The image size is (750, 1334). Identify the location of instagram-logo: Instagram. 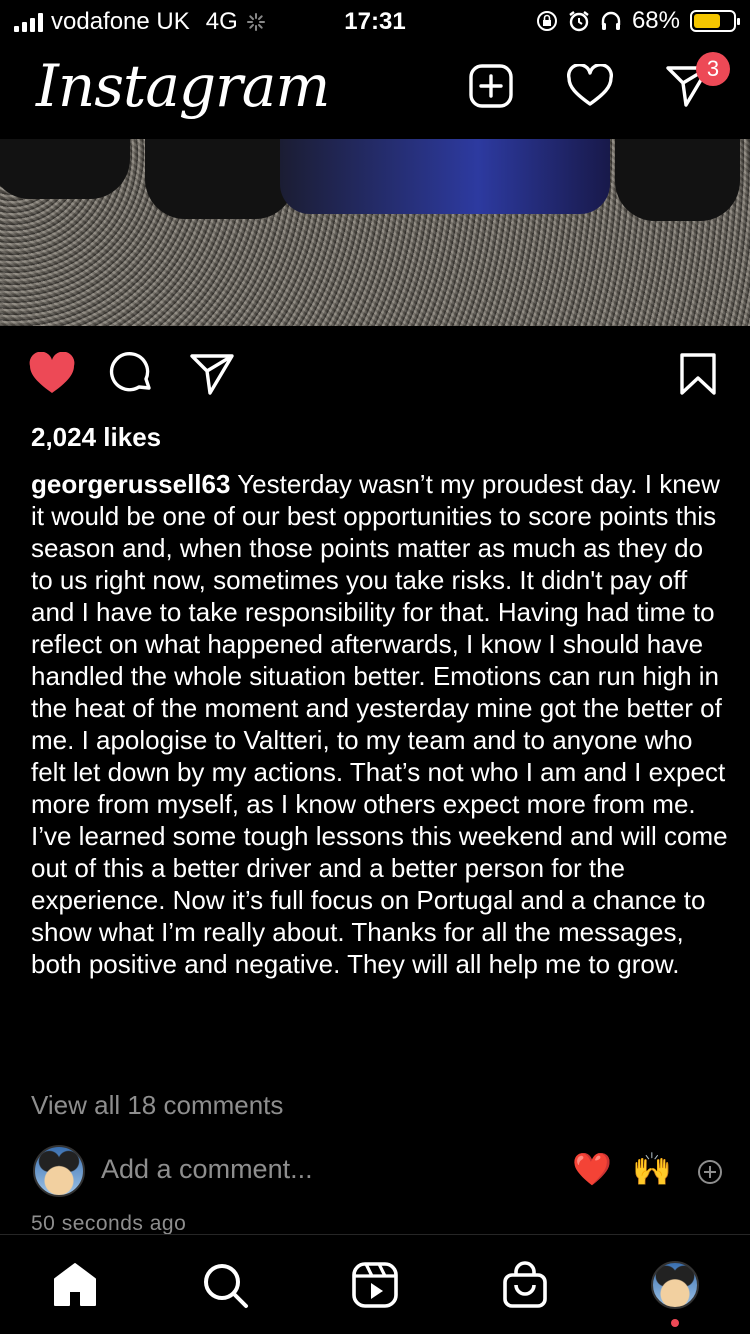
(183, 86).